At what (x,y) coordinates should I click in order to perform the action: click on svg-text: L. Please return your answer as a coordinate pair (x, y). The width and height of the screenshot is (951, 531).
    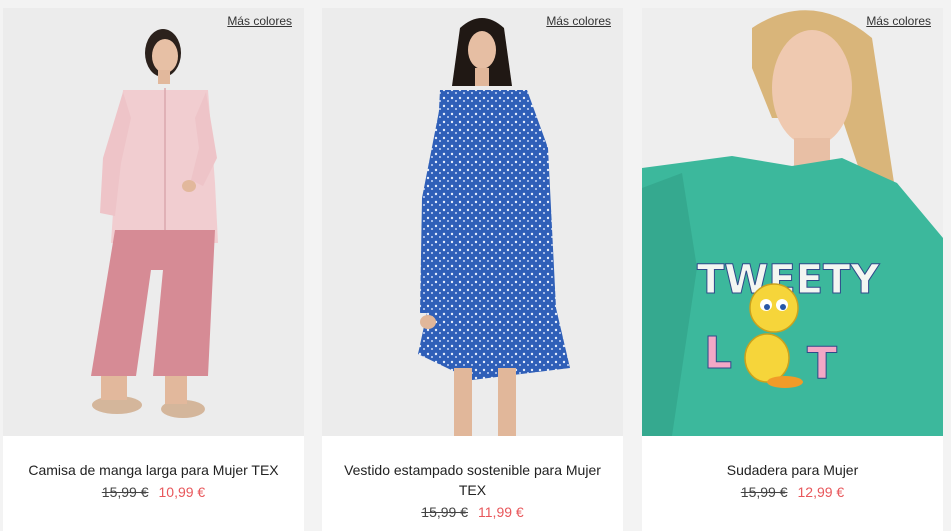
    Looking at the image, I should click on (718, 353).